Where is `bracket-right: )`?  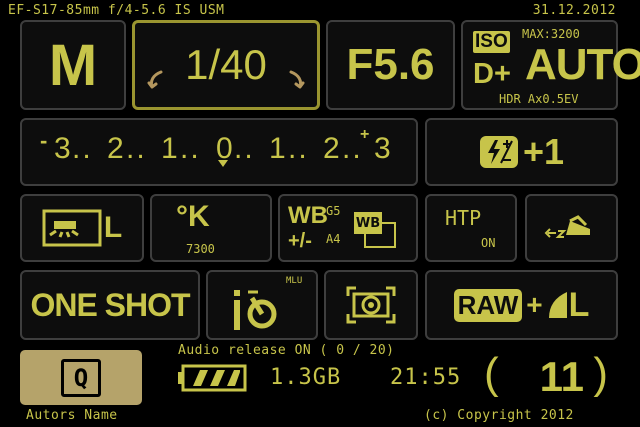
bracket-right: ) is located at coordinates (600, 373).